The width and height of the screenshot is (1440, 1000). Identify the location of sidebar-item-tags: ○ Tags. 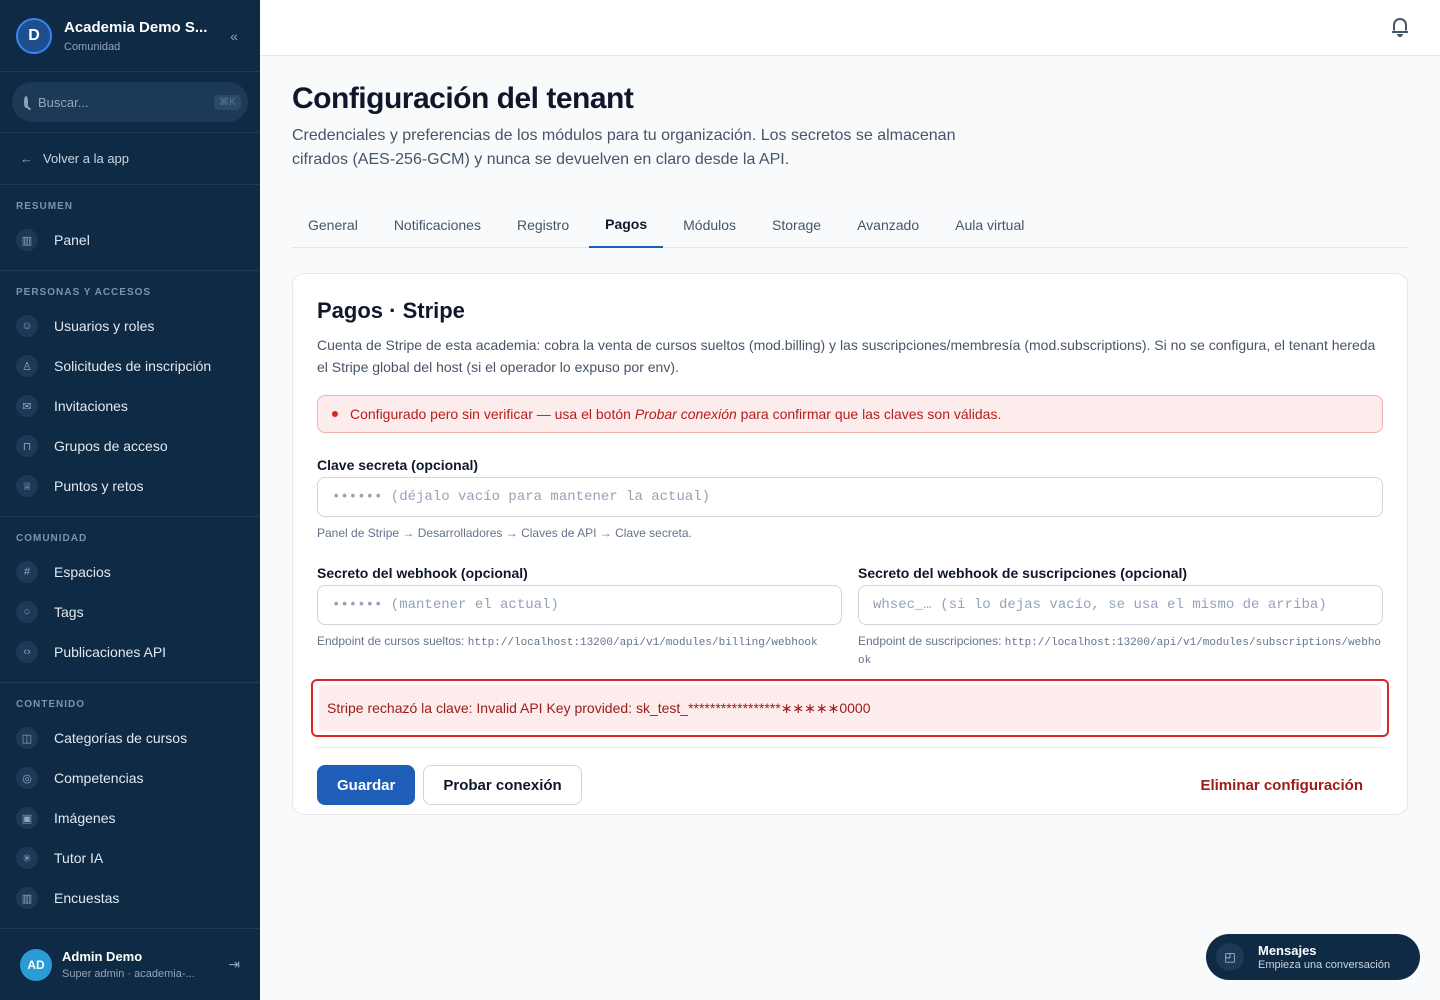
(130, 612).